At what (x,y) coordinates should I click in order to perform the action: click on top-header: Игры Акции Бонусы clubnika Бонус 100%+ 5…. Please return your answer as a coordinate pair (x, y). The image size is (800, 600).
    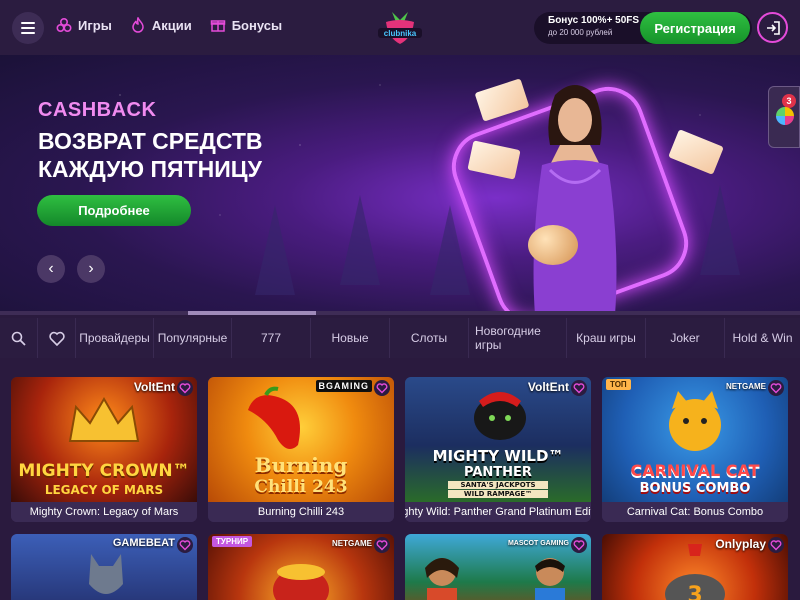
    Looking at the image, I should click on (400, 27).